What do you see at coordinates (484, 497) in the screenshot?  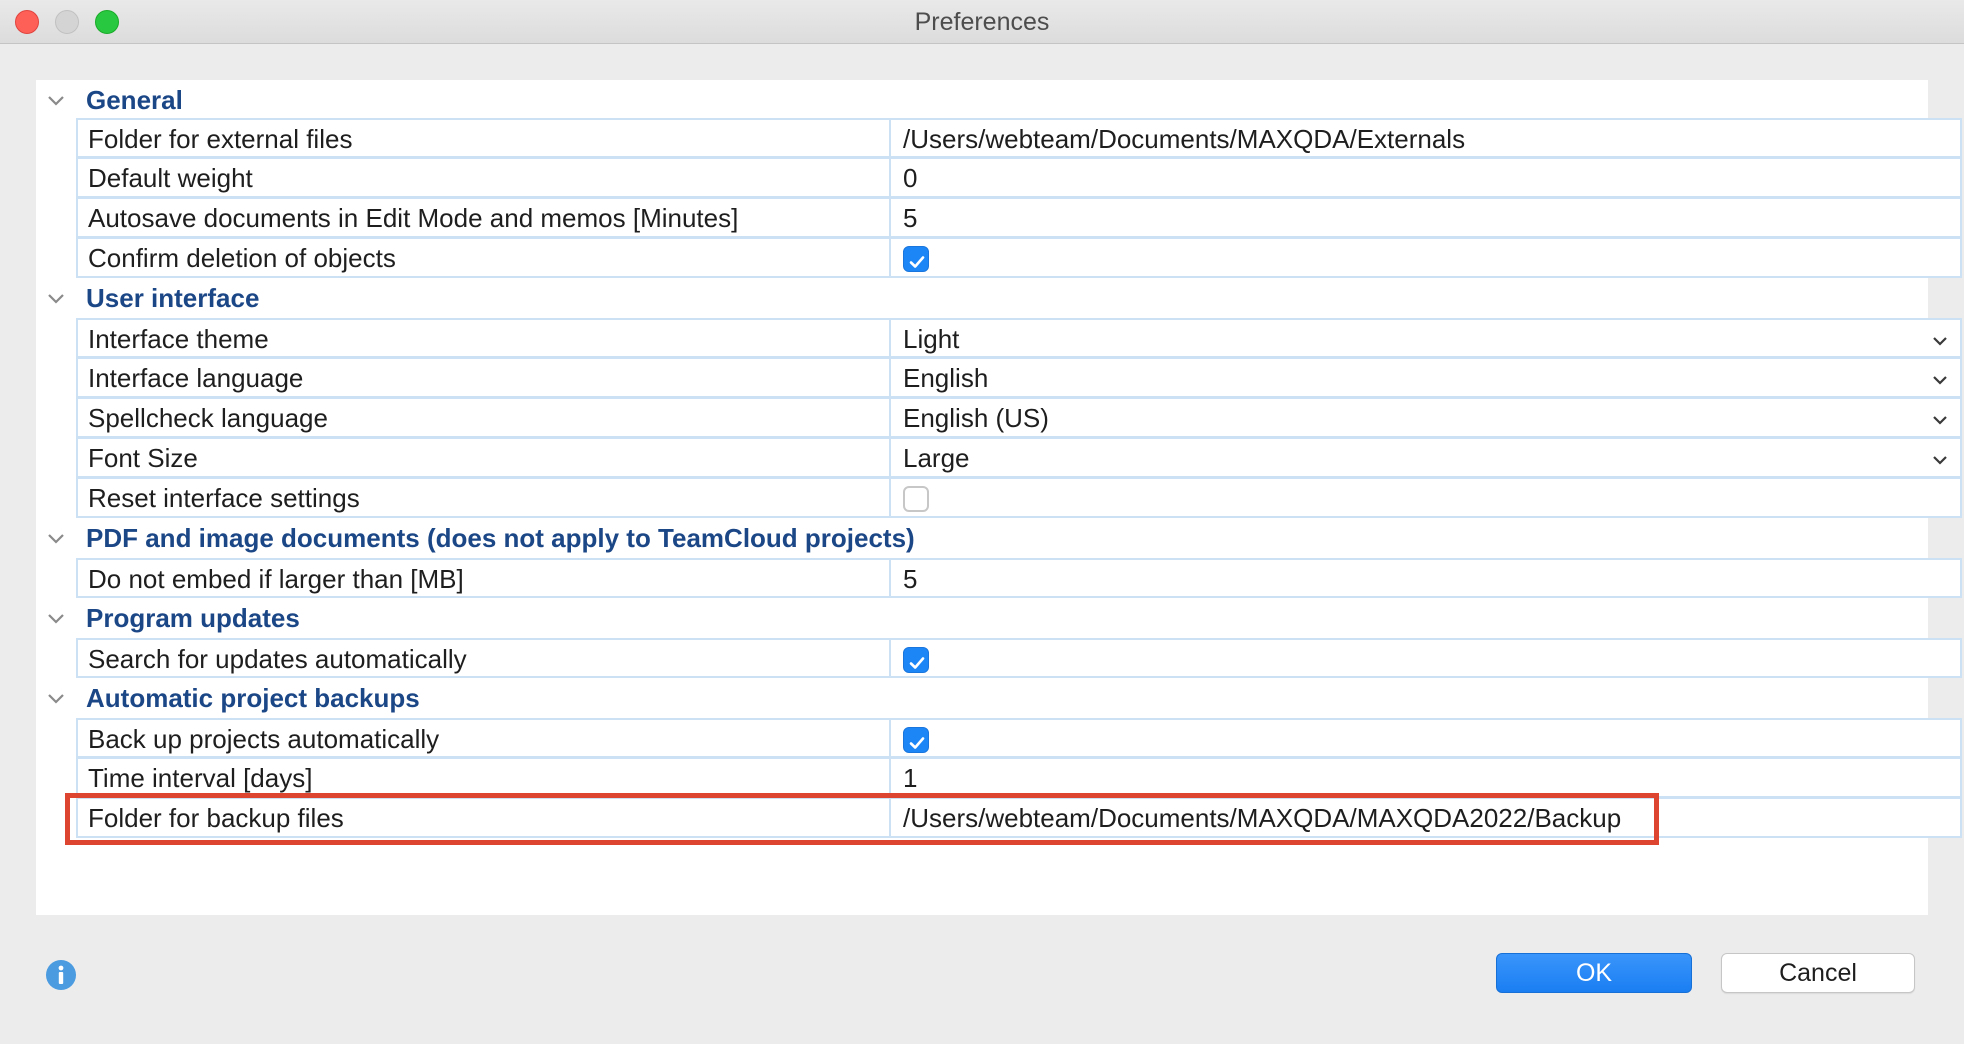 I see `row-label: Reset interface settings` at bounding box center [484, 497].